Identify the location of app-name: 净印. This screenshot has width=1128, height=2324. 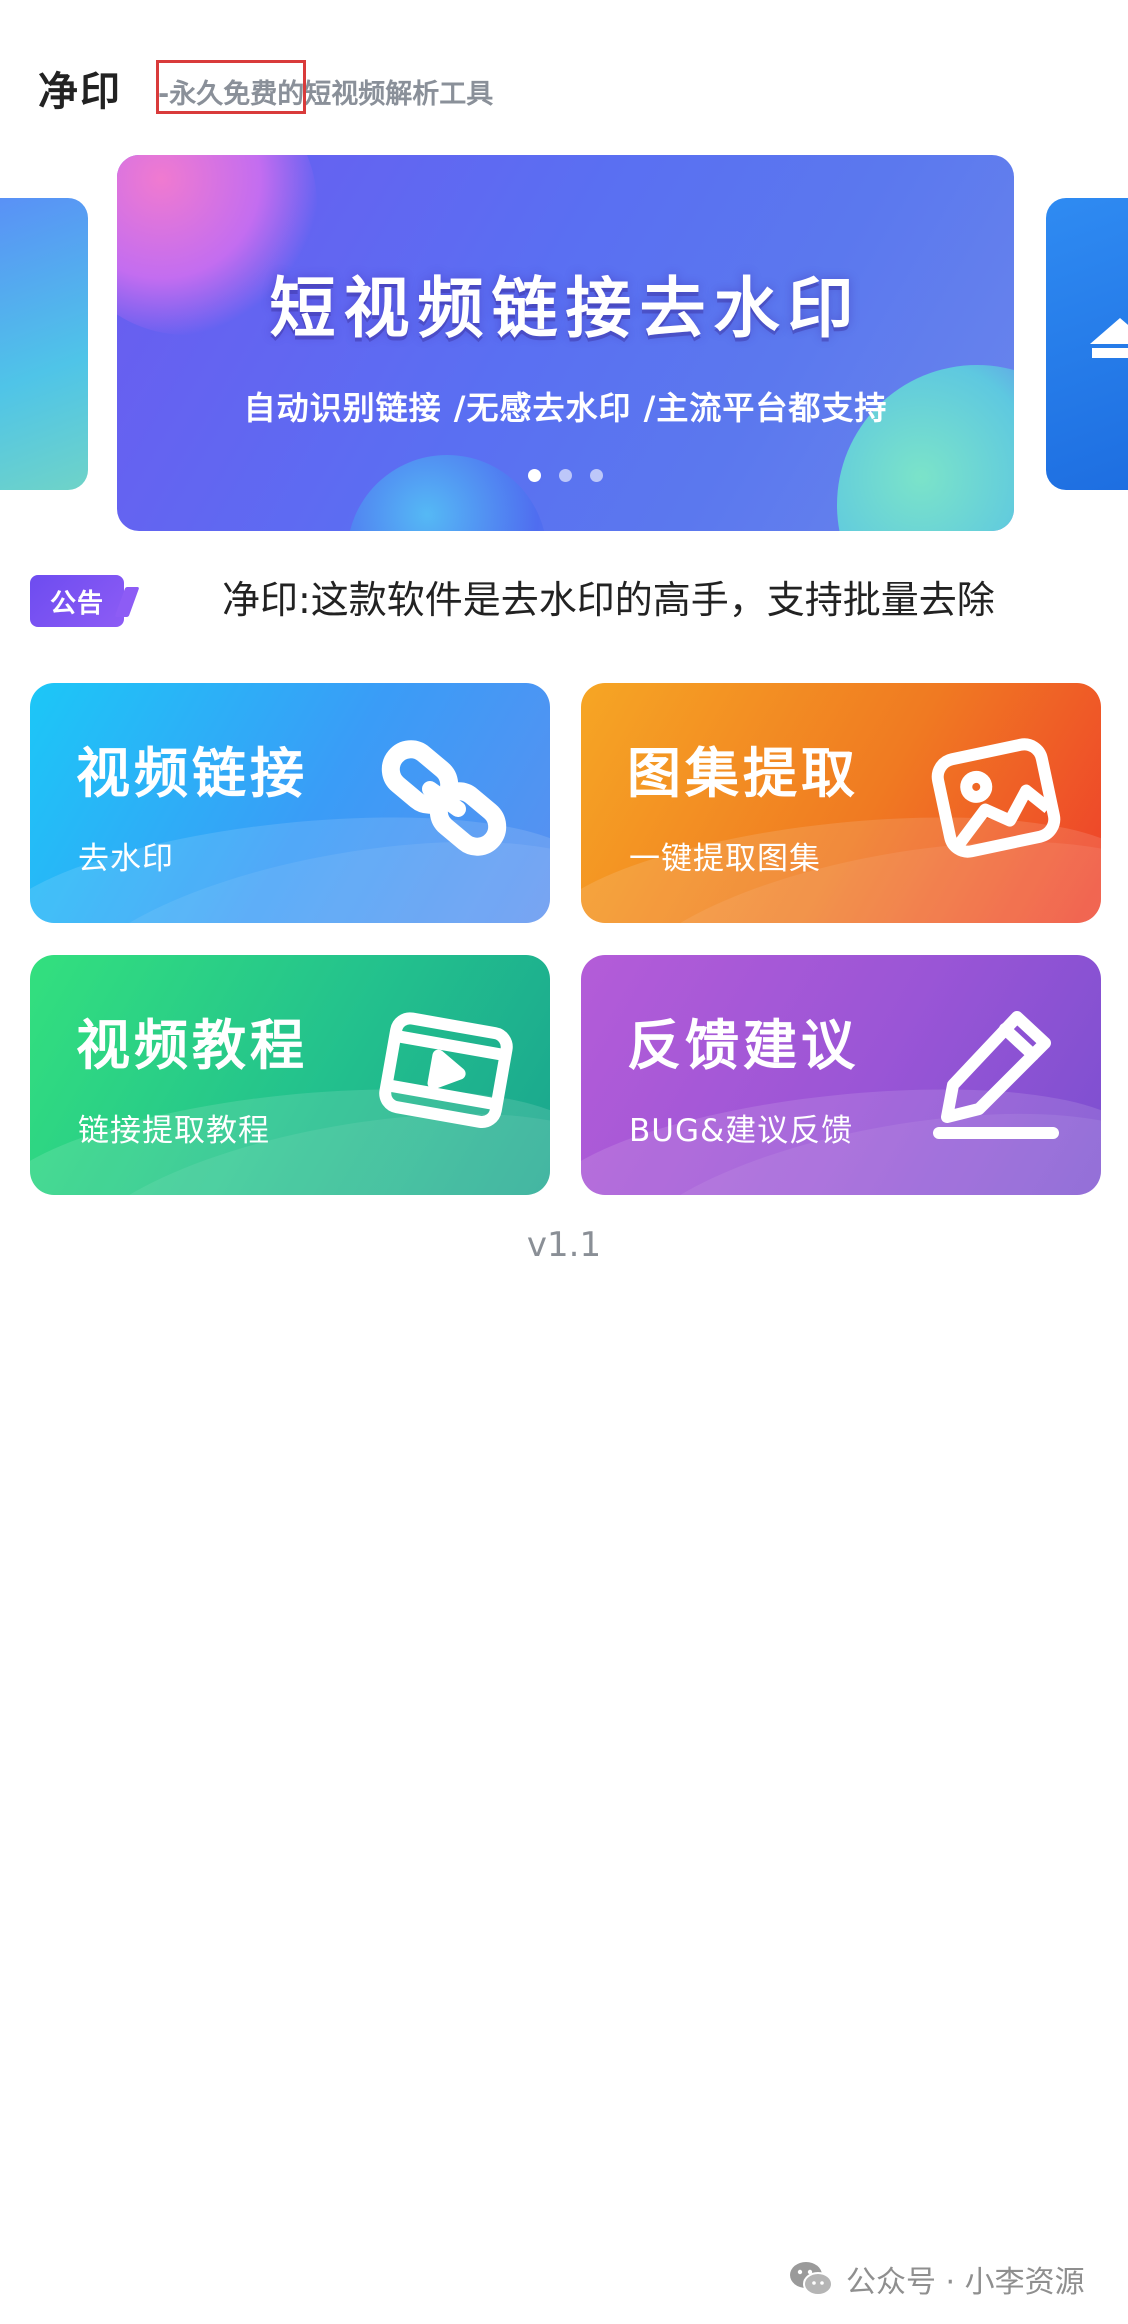
(80, 92).